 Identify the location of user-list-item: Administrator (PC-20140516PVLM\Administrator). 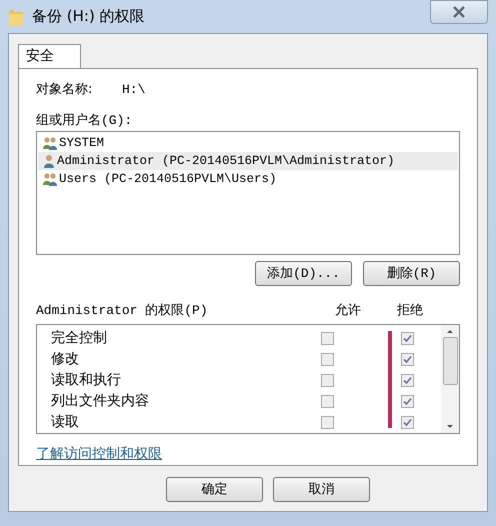
(248, 161).